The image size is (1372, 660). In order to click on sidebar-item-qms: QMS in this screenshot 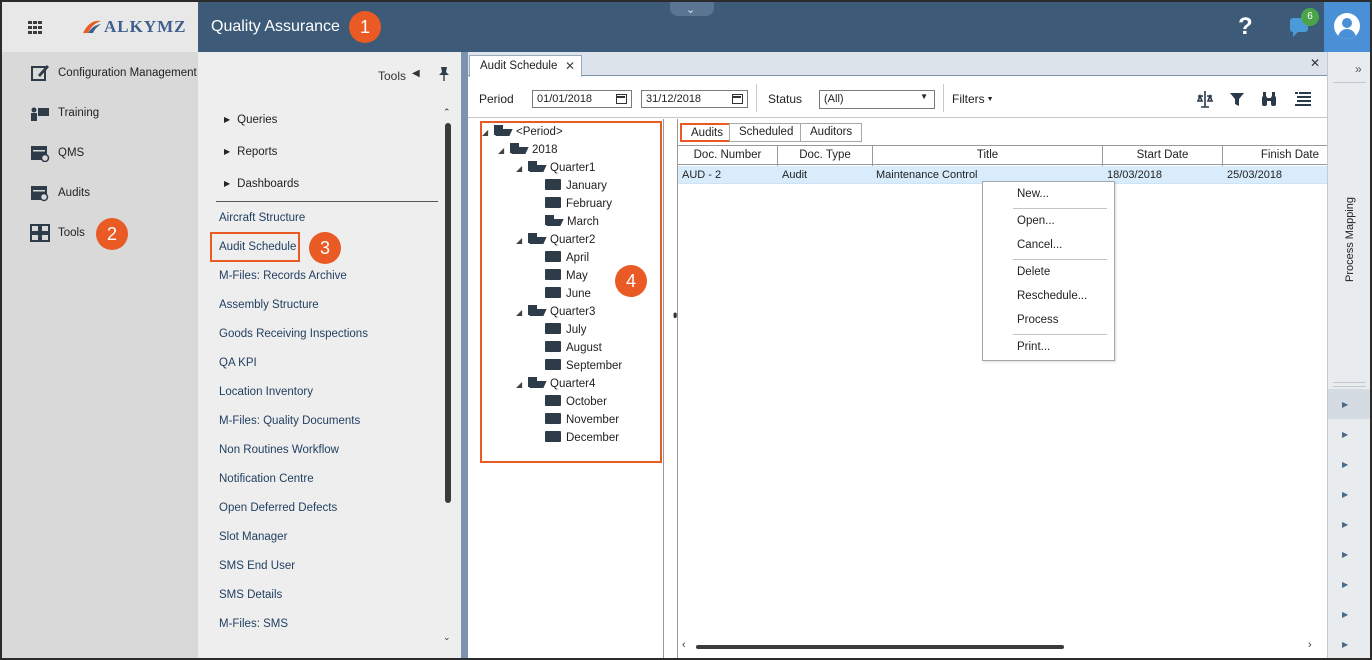, I will do `click(100, 154)`.